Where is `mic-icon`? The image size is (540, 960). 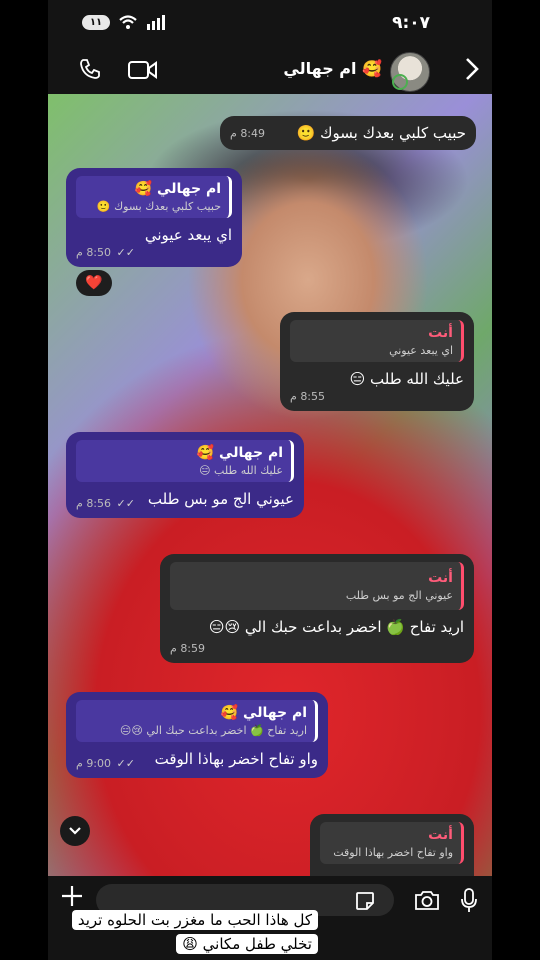
mic-icon is located at coordinates (469, 901).